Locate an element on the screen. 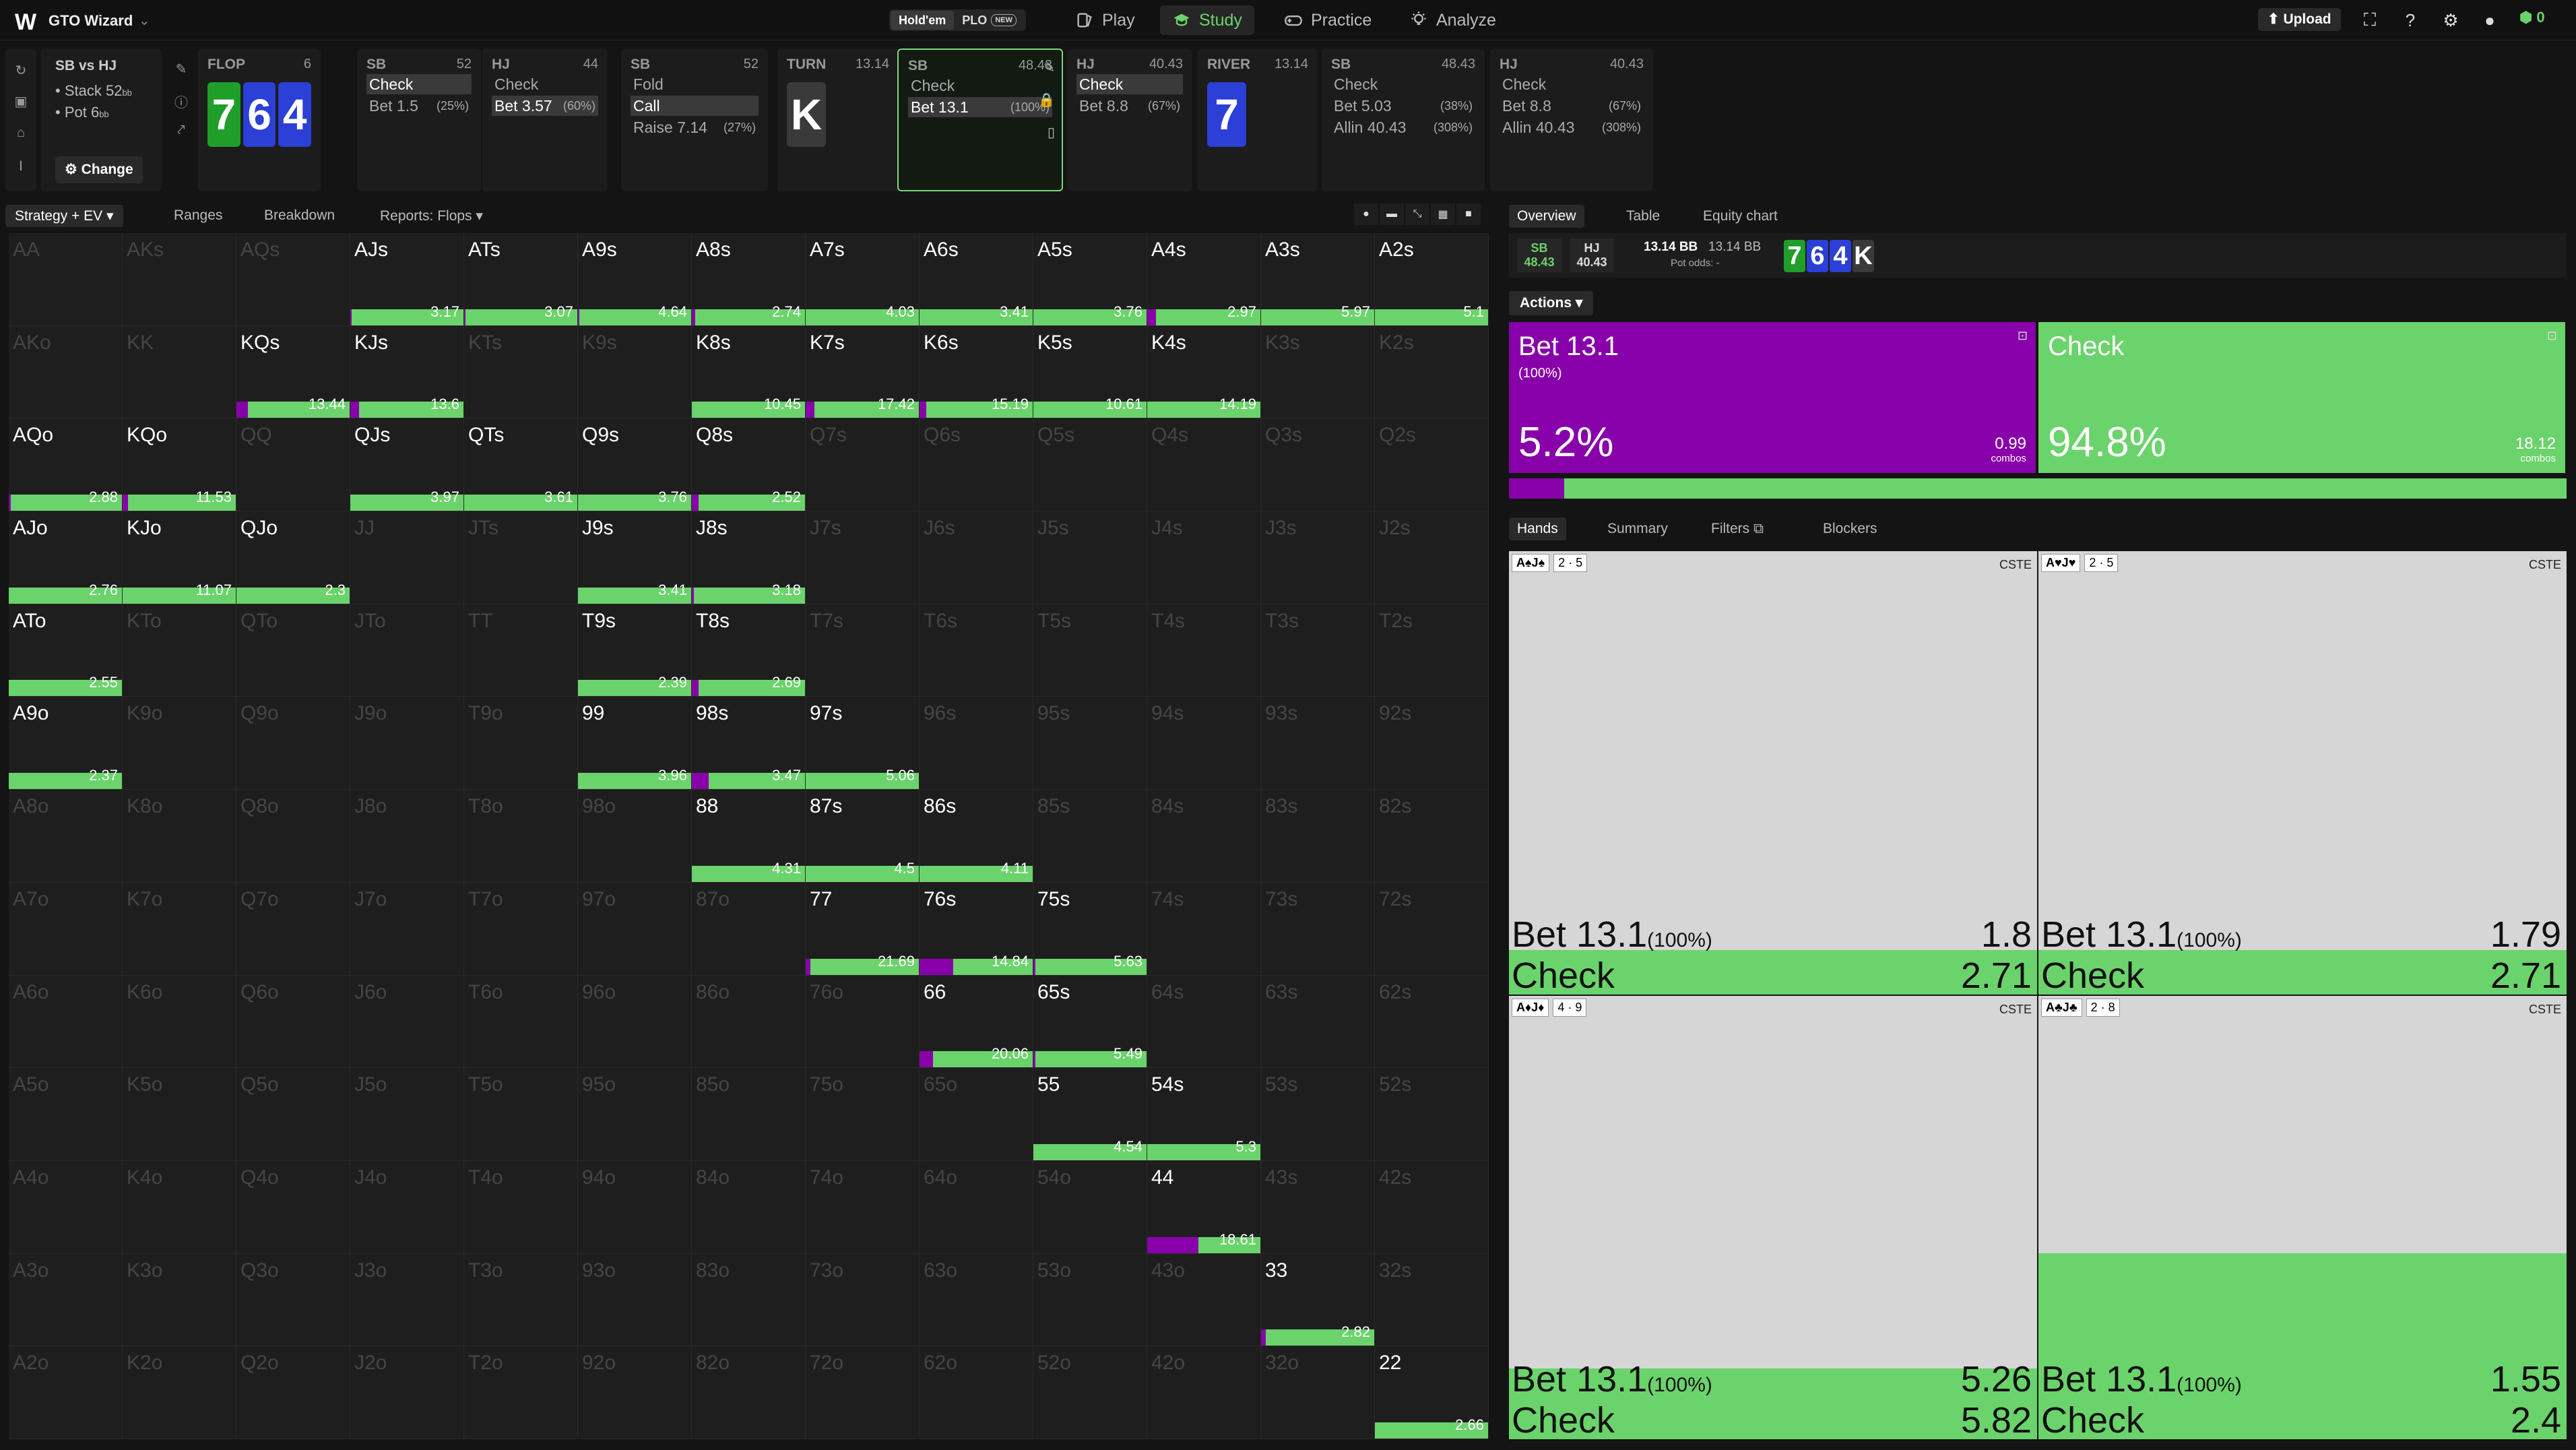 The image size is (2576, 1450). hand-cell-32s: 32s is located at coordinates (1432, 1300).